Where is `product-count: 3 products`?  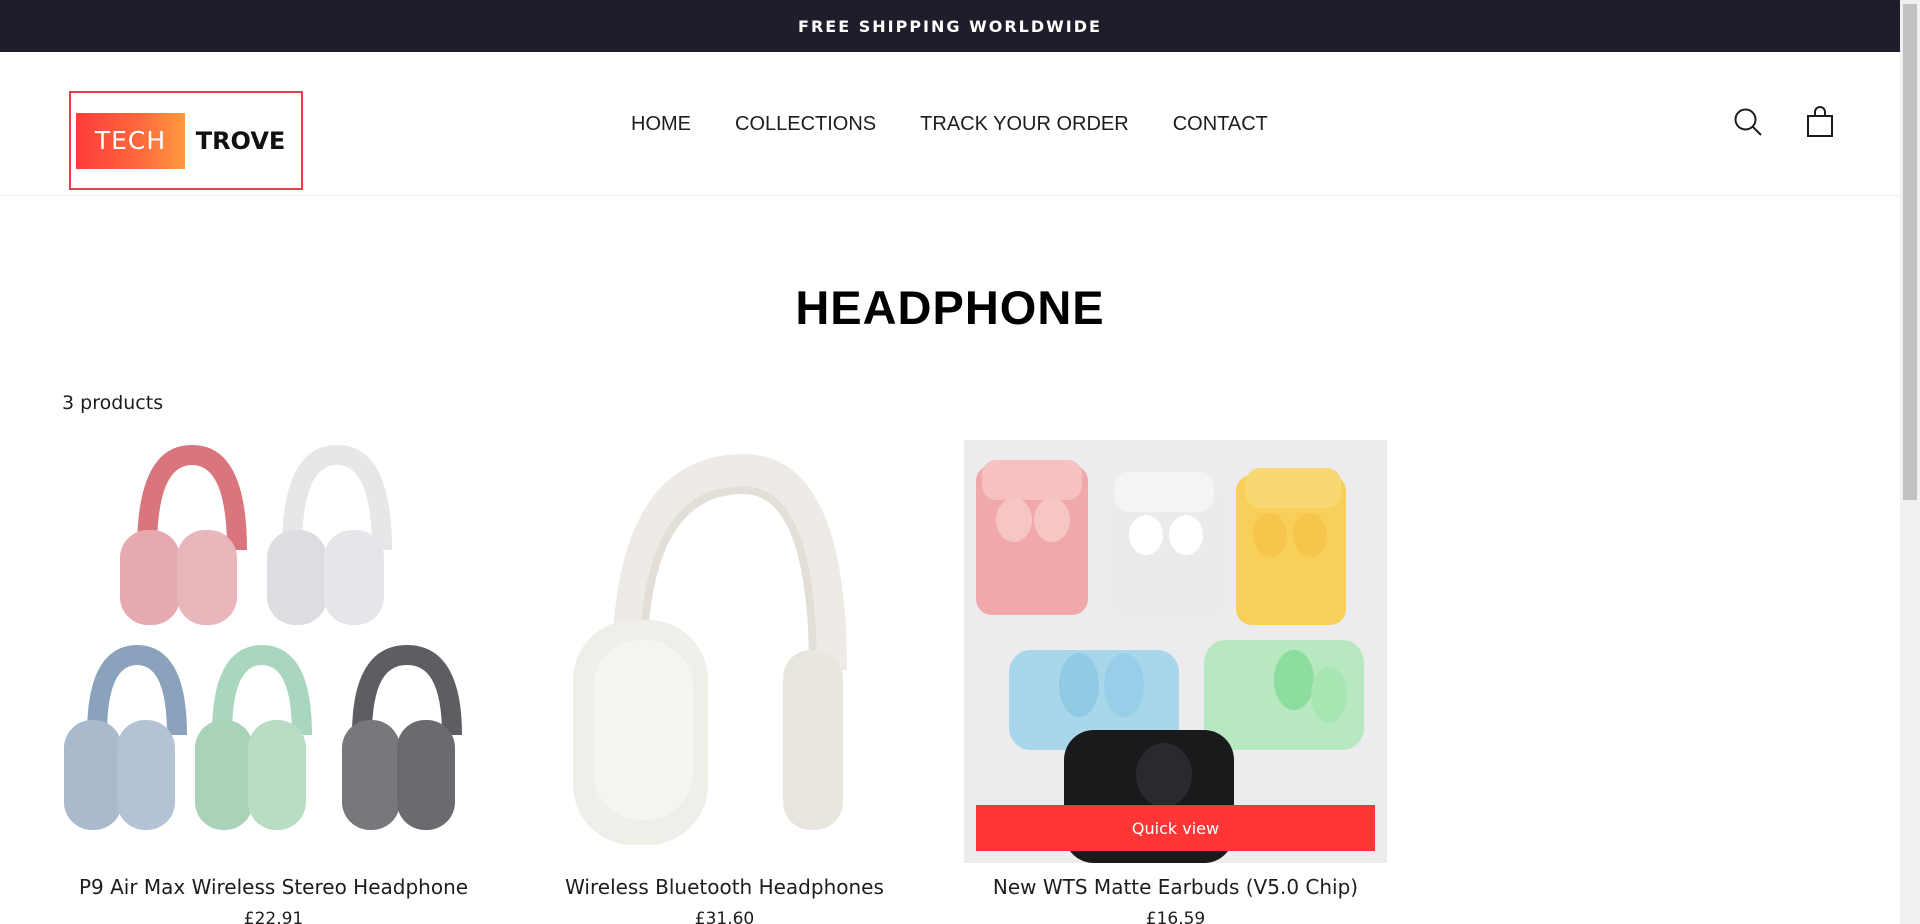 product-count: 3 products is located at coordinates (113, 403).